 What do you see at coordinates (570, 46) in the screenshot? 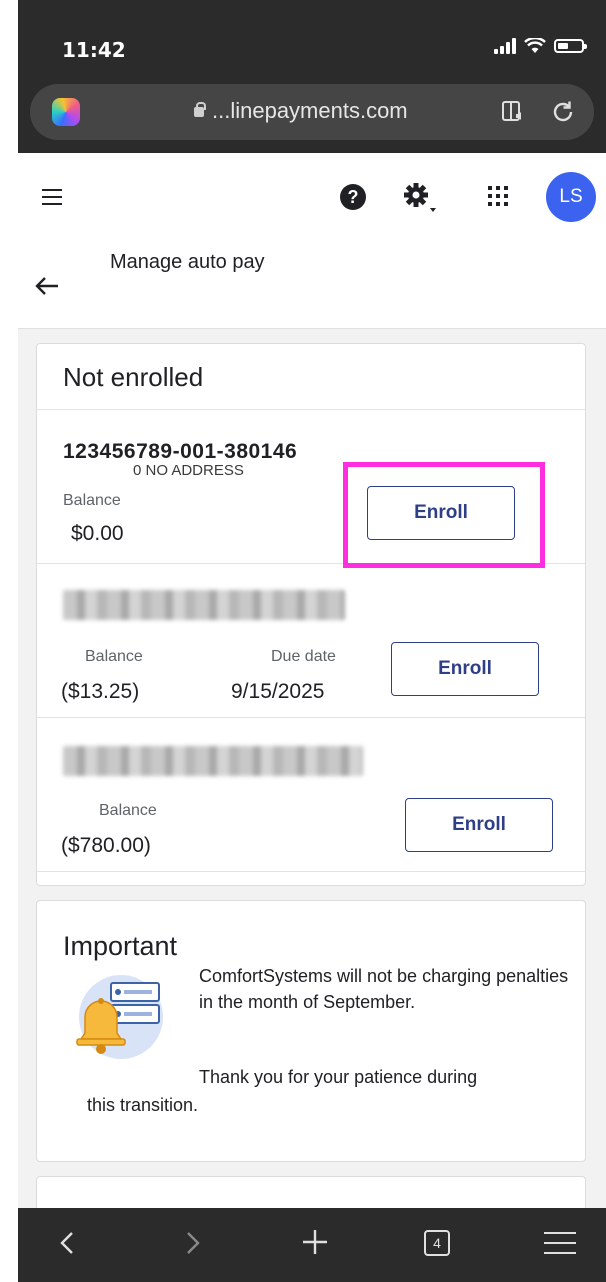
I see `battery-icon` at bounding box center [570, 46].